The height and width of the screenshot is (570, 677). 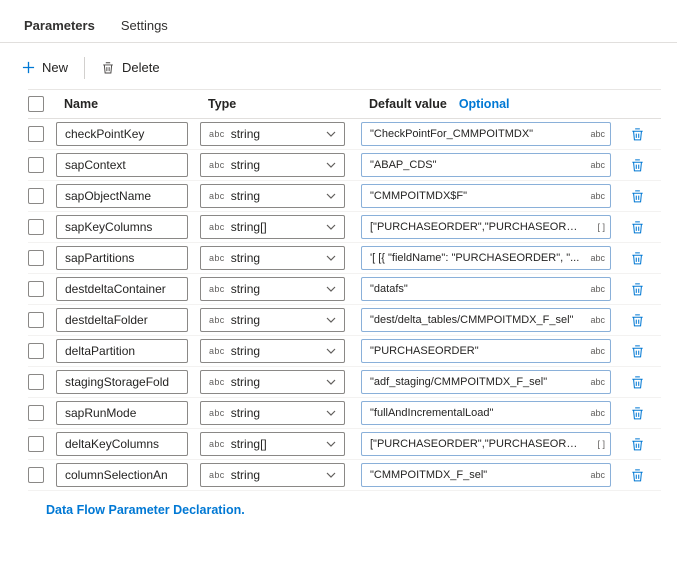 I want to click on toolbar-divider, so click(x=85, y=67).